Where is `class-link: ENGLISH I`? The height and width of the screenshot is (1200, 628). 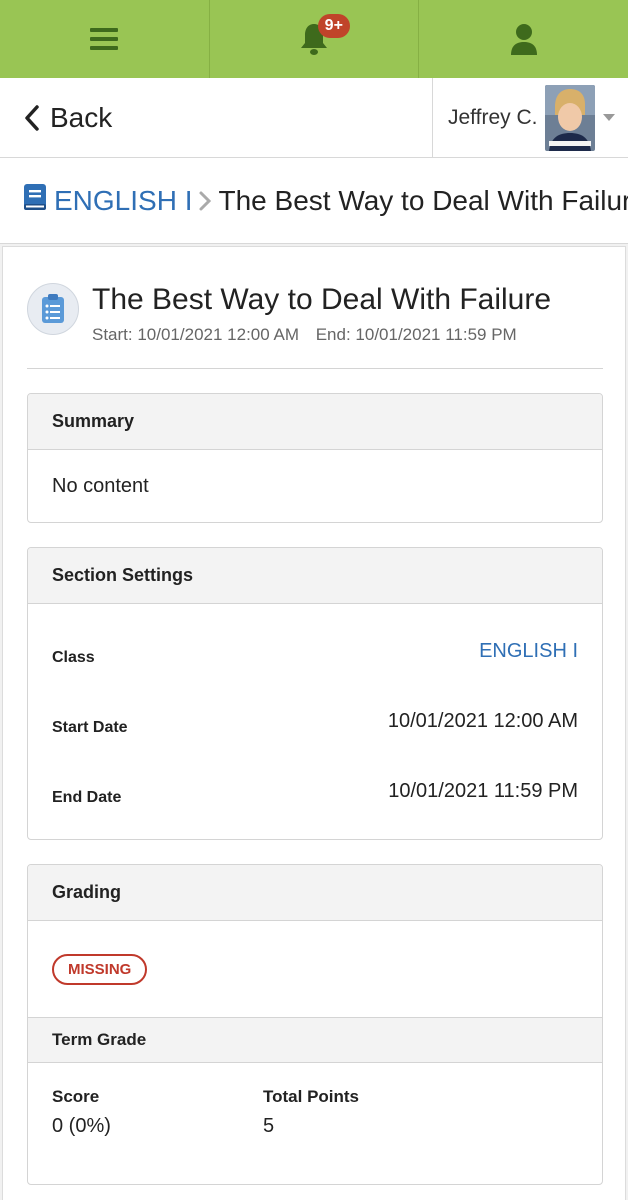 class-link: ENGLISH I is located at coordinates (528, 651).